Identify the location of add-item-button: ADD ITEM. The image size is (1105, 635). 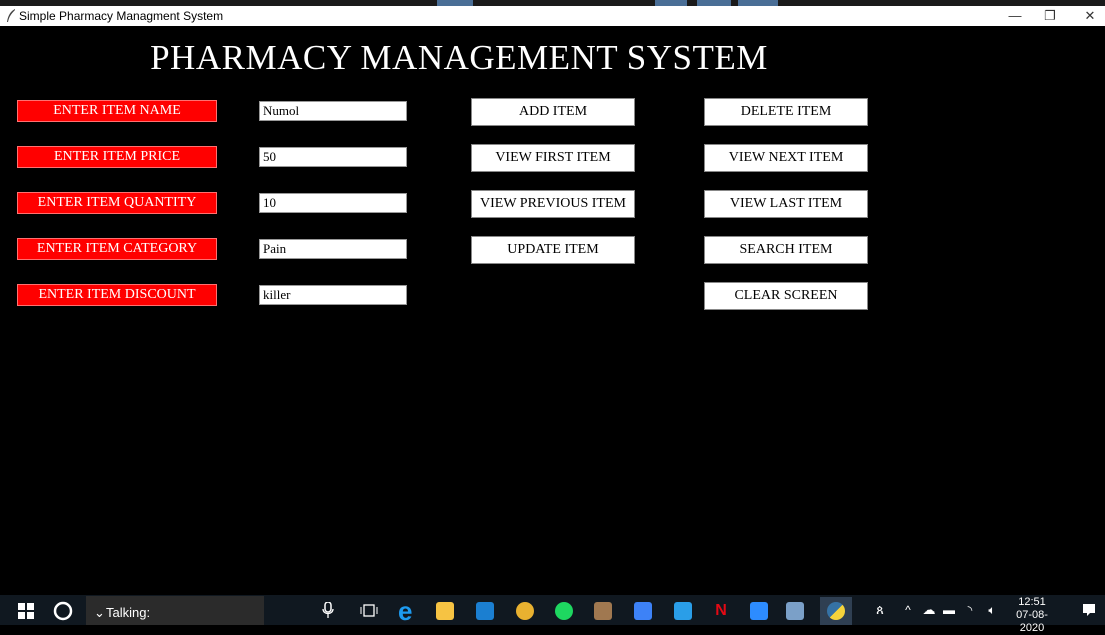
(553, 112).